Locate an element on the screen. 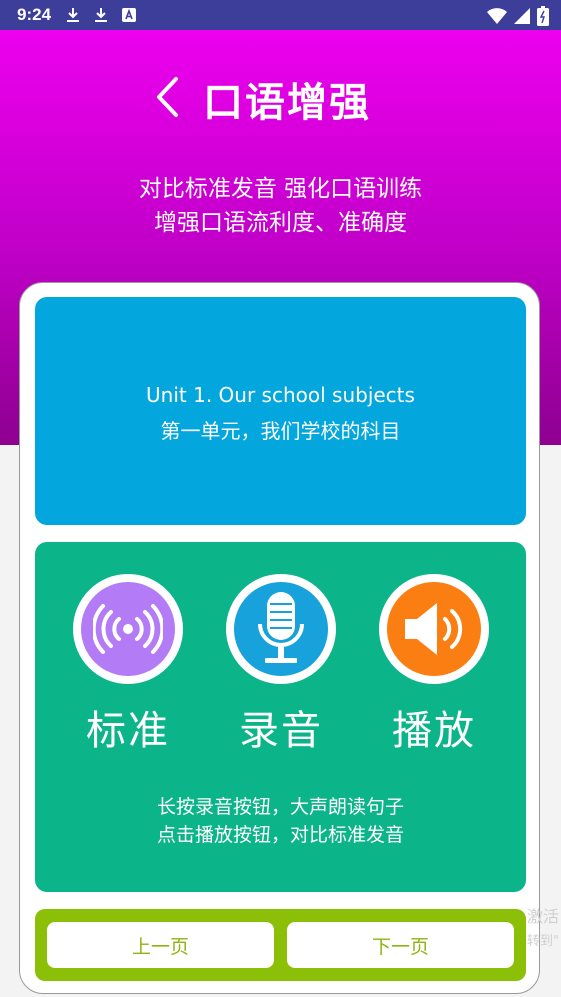 This screenshot has width=561, height=997. previous-page-button: 上一页 is located at coordinates (160, 945).